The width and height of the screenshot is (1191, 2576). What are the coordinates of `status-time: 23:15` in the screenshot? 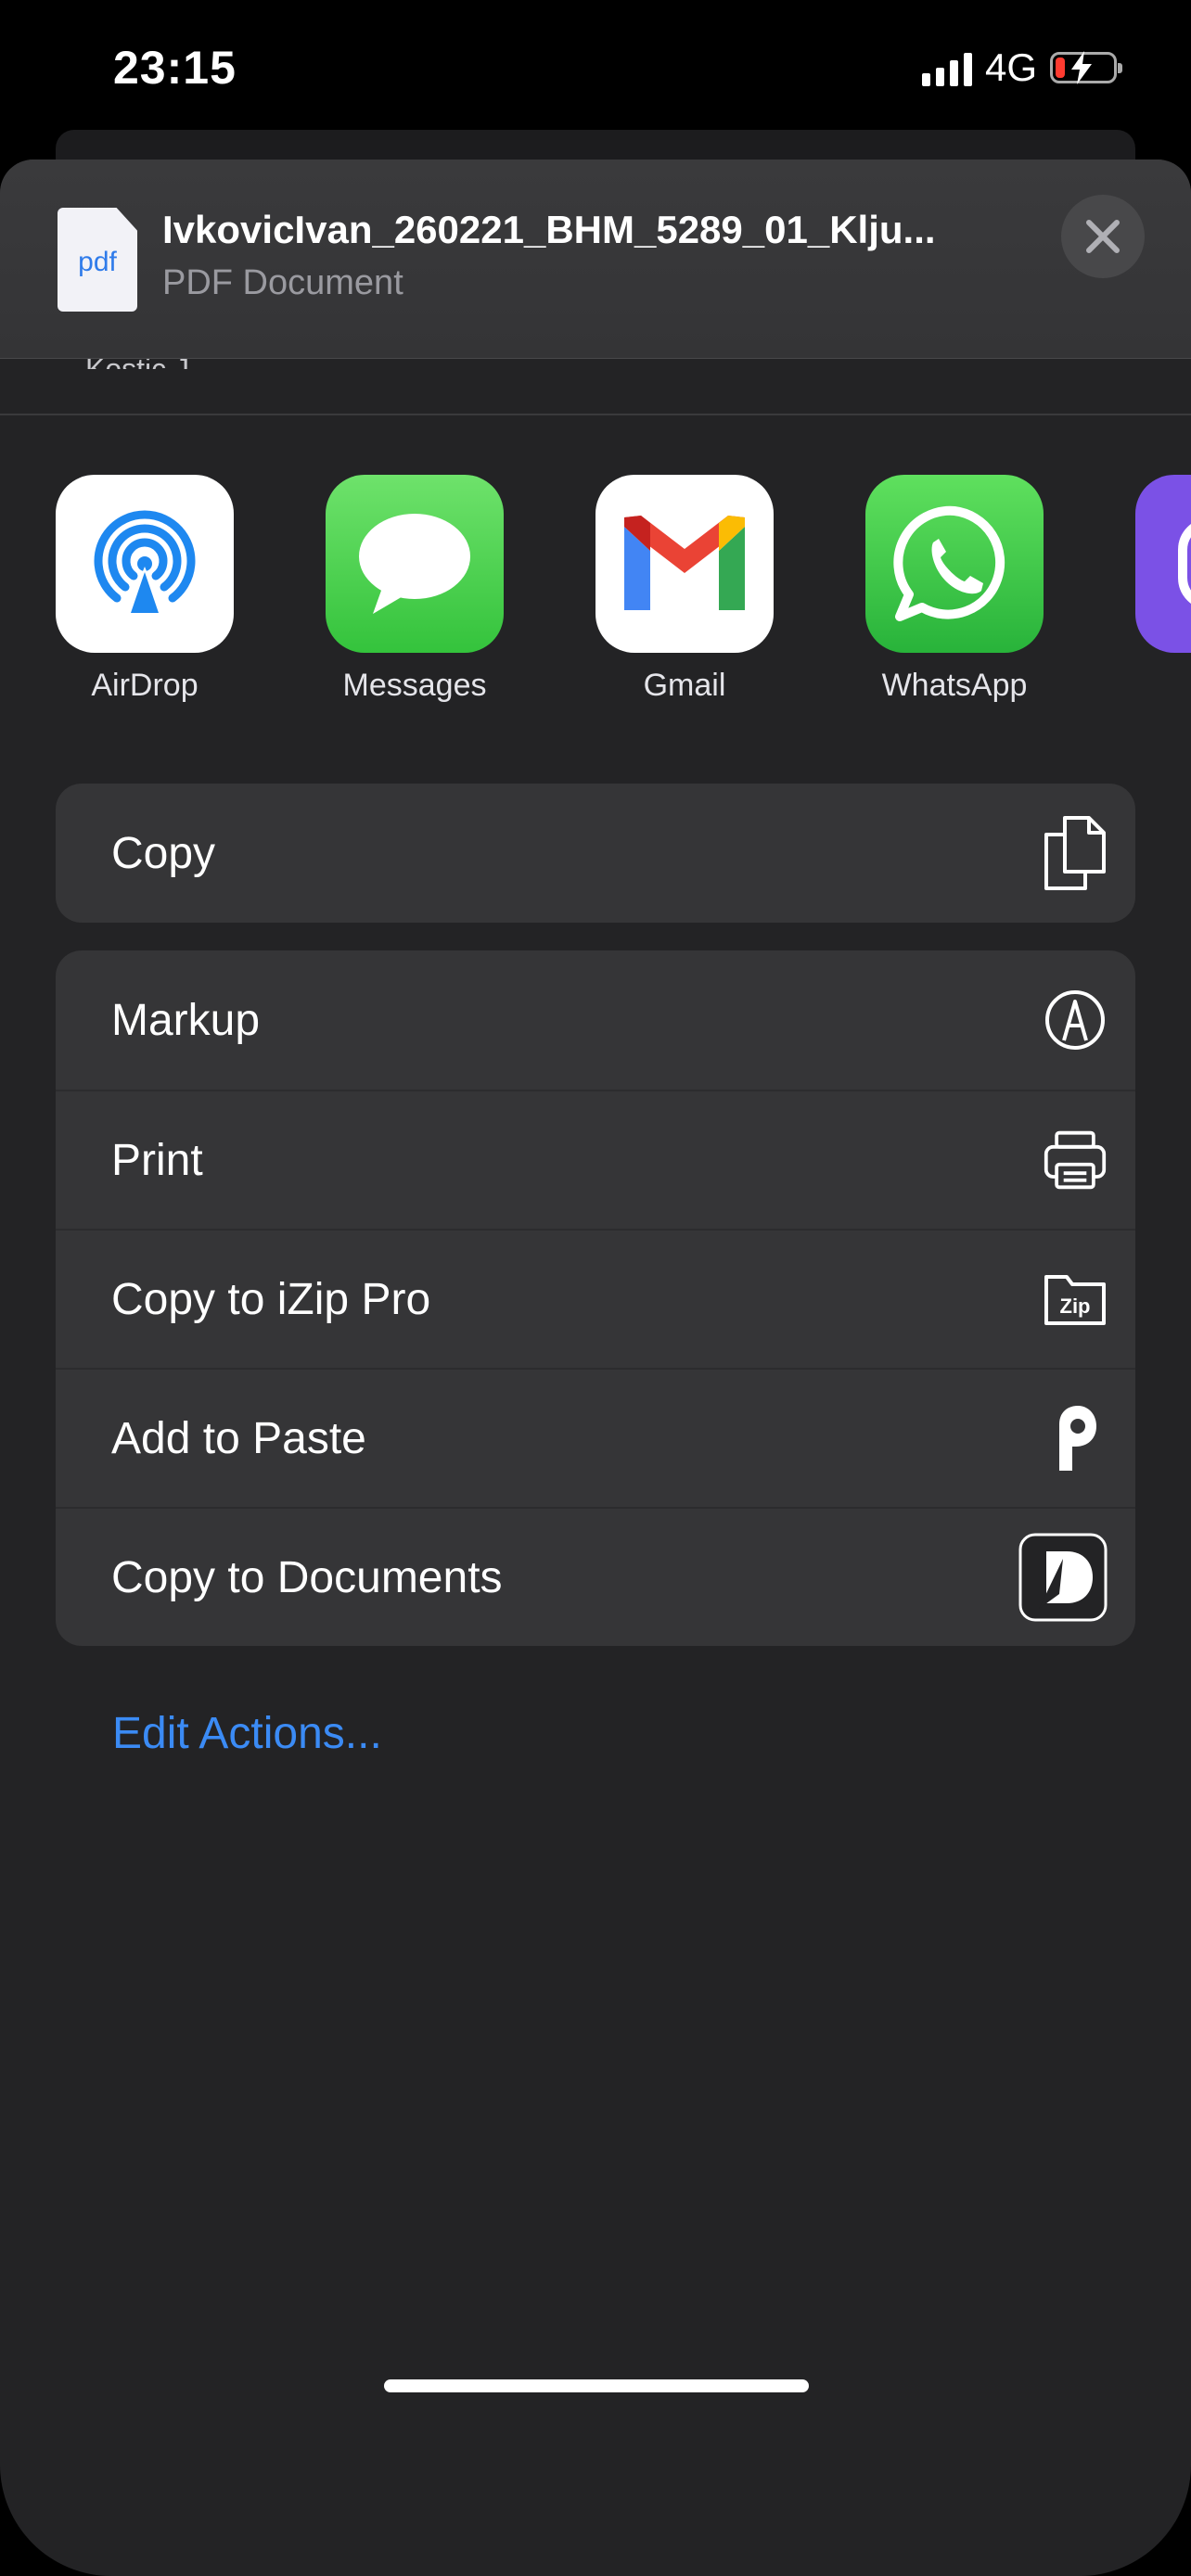 It's located at (175, 68).